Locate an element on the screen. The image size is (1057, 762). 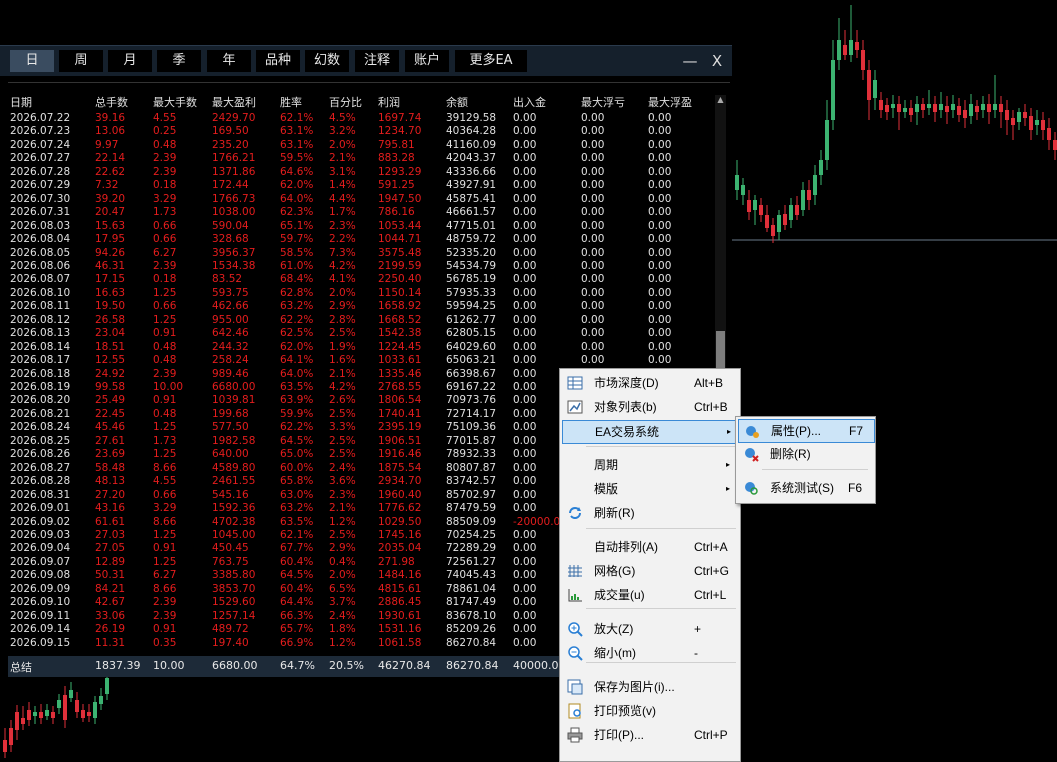
context-menu-item: 打印预览(v) is located at coordinates (650, 711).